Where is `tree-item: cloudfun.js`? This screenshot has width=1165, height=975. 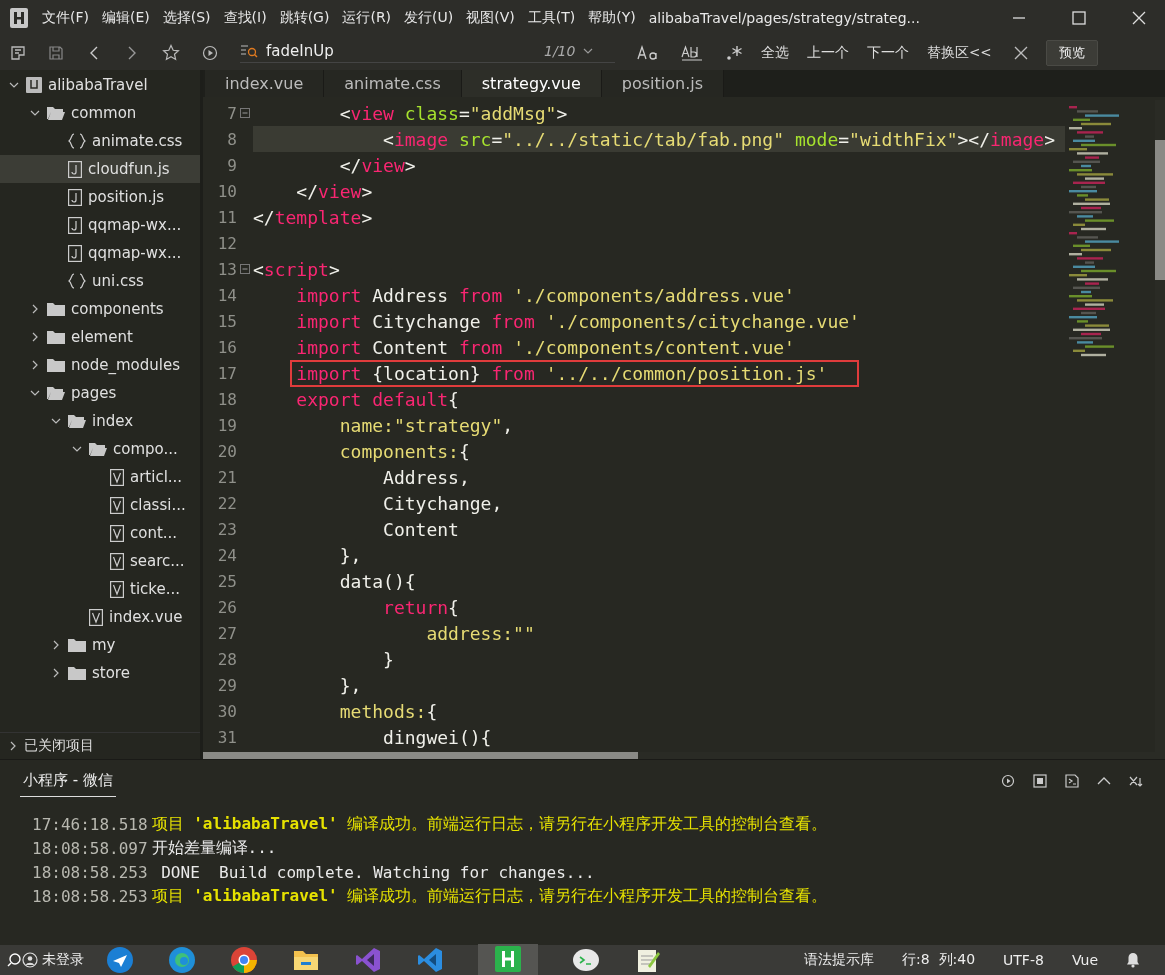 tree-item: cloudfun.js is located at coordinates (100, 169).